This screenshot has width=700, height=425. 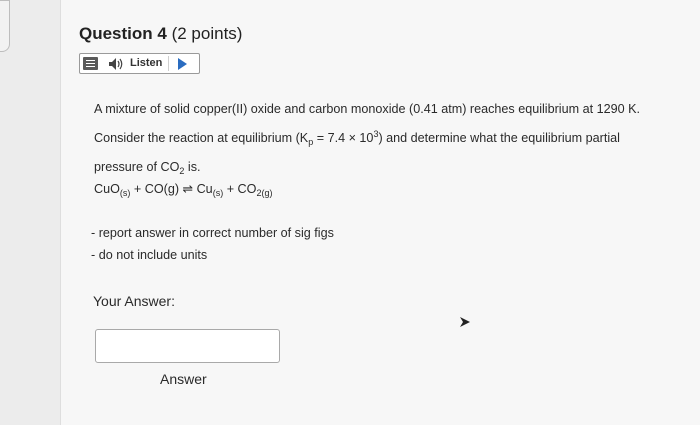 I want to click on speaker-icon, so click(x=117, y=64).